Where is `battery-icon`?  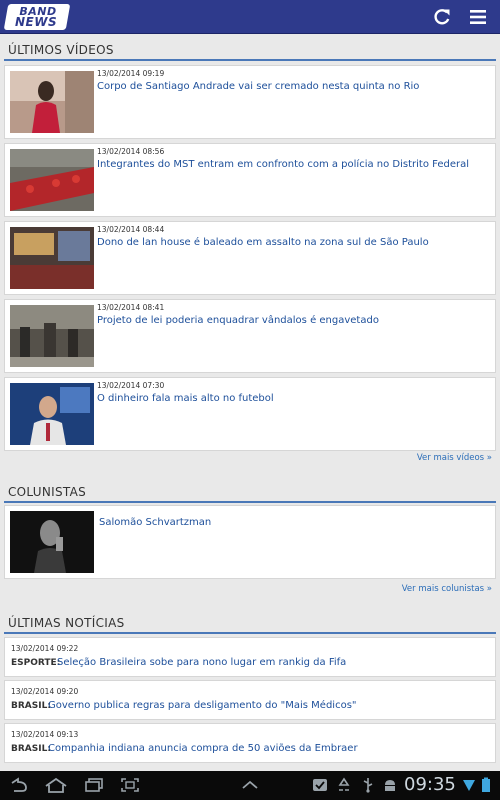
battery-icon is located at coordinates (486, 785).